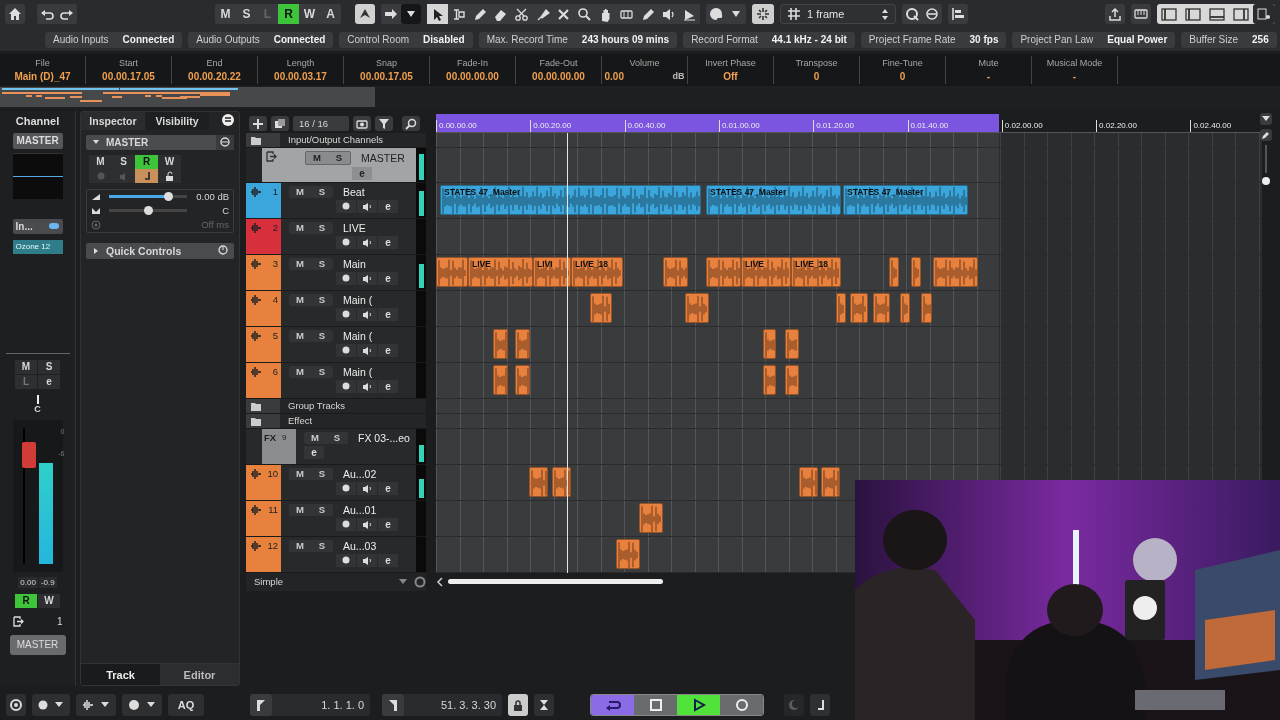  What do you see at coordinates (552, 271) in the screenshot?
I see `audio-clip: LIVI` at bounding box center [552, 271].